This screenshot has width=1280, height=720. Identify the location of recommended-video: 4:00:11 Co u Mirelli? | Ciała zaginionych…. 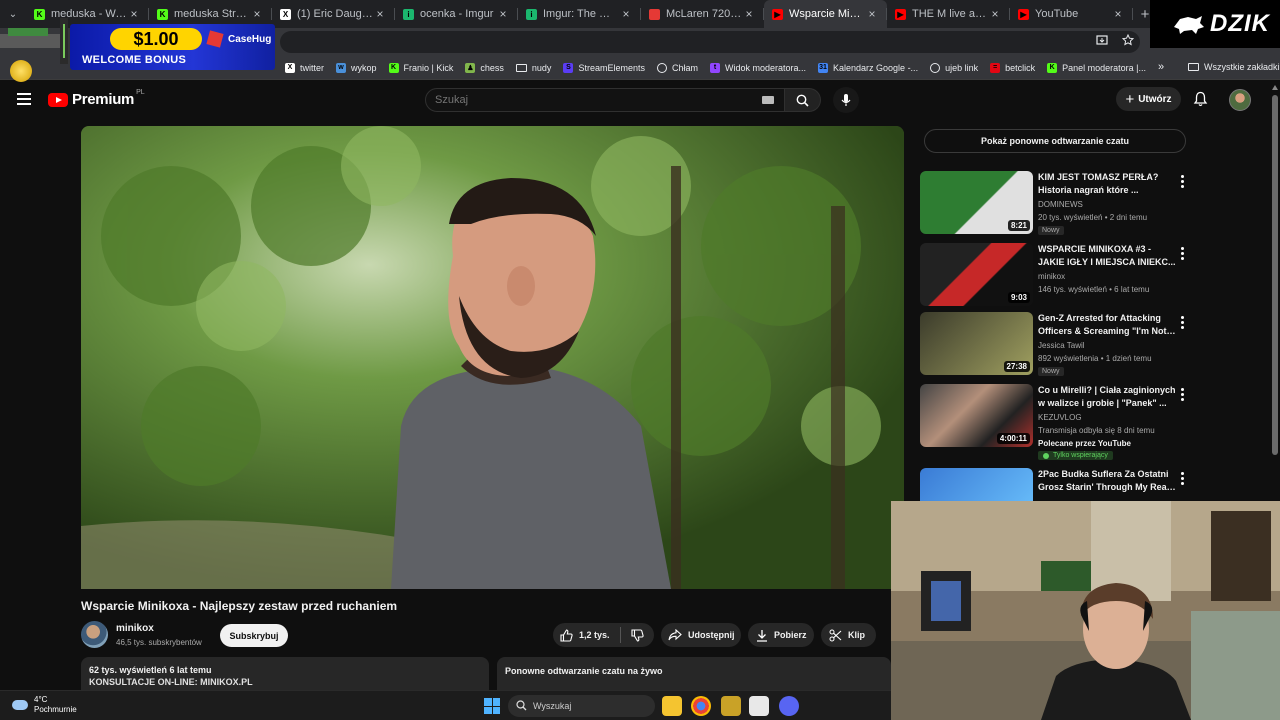
(1055, 422).